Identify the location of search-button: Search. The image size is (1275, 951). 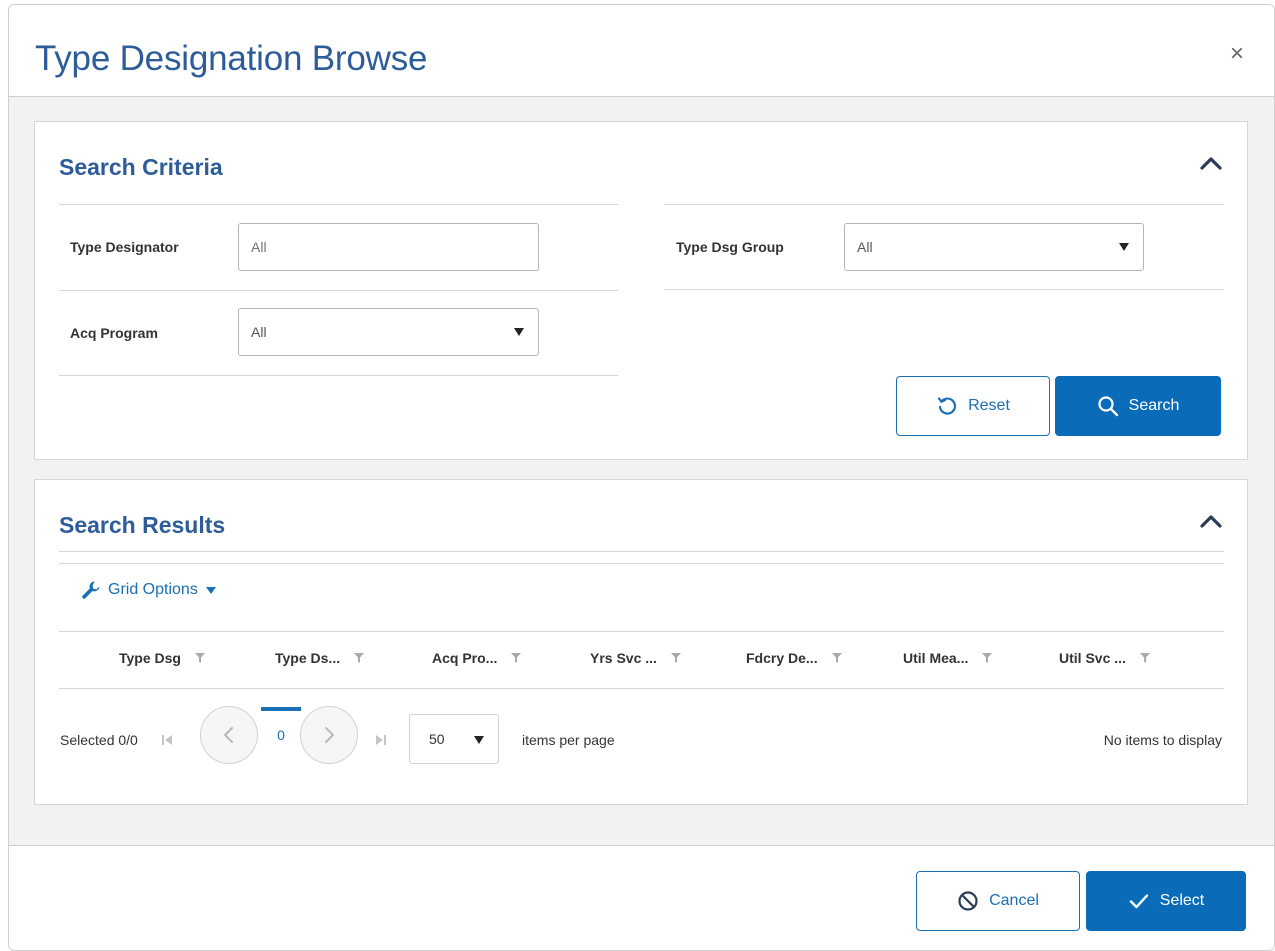
(1138, 406).